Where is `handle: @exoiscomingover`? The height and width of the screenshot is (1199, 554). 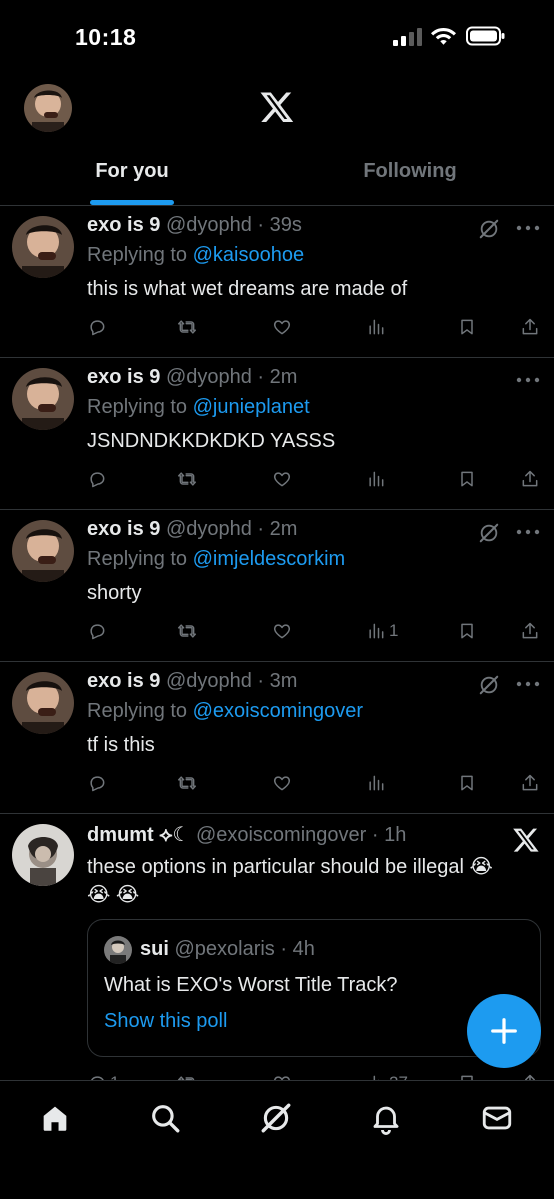 handle: @exoiscomingover is located at coordinates (281, 835).